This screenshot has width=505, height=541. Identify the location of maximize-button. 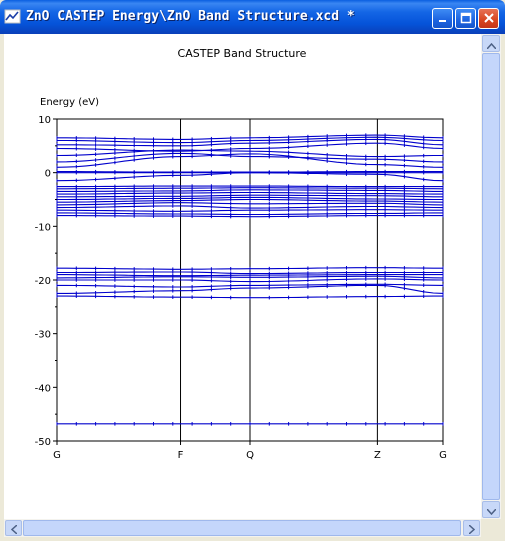
(465, 18).